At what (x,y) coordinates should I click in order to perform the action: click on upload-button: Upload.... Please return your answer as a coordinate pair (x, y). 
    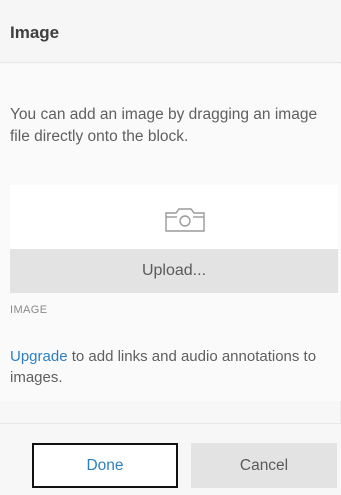
    Looking at the image, I should click on (174, 271).